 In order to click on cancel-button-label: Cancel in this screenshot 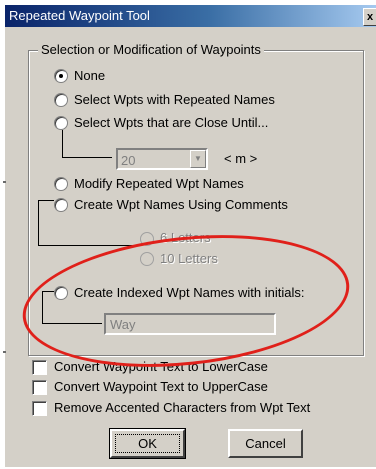, I will do `click(265, 443)`.